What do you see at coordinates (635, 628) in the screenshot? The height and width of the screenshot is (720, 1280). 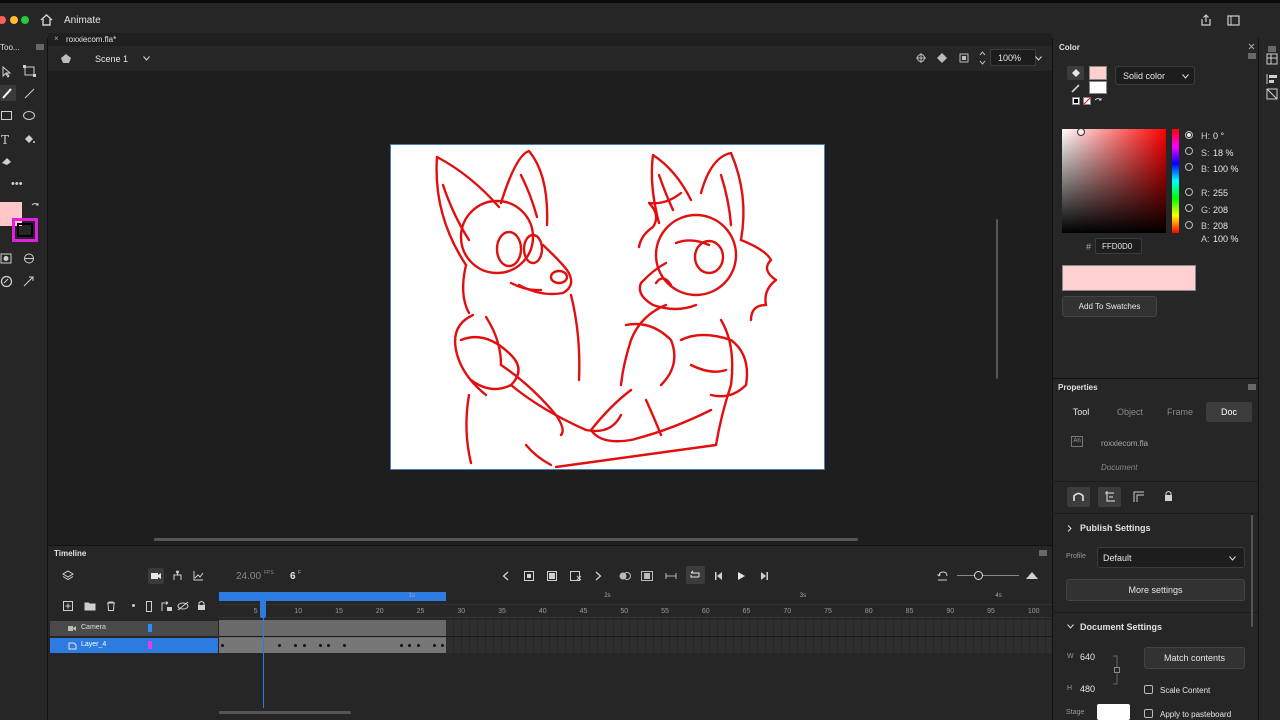 I see `camera-frames-row` at bounding box center [635, 628].